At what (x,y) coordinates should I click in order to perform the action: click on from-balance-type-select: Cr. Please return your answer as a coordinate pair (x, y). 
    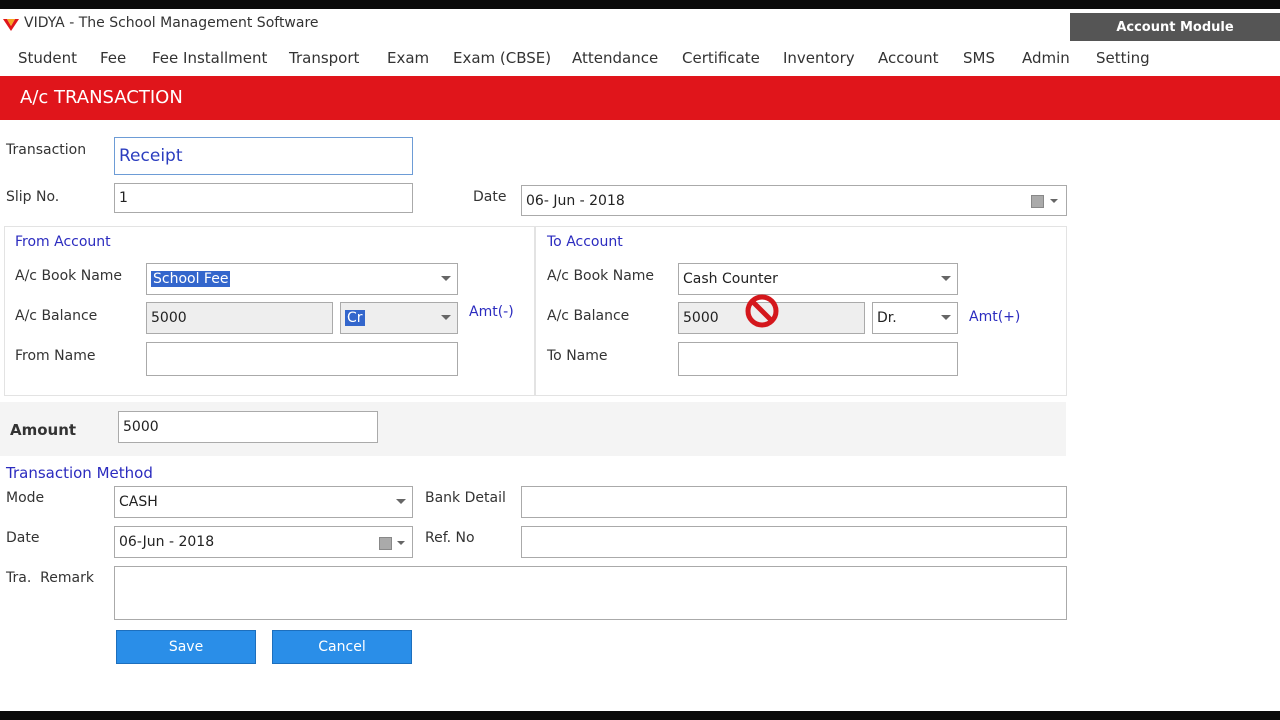
    Looking at the image, I should click on (399, 318).